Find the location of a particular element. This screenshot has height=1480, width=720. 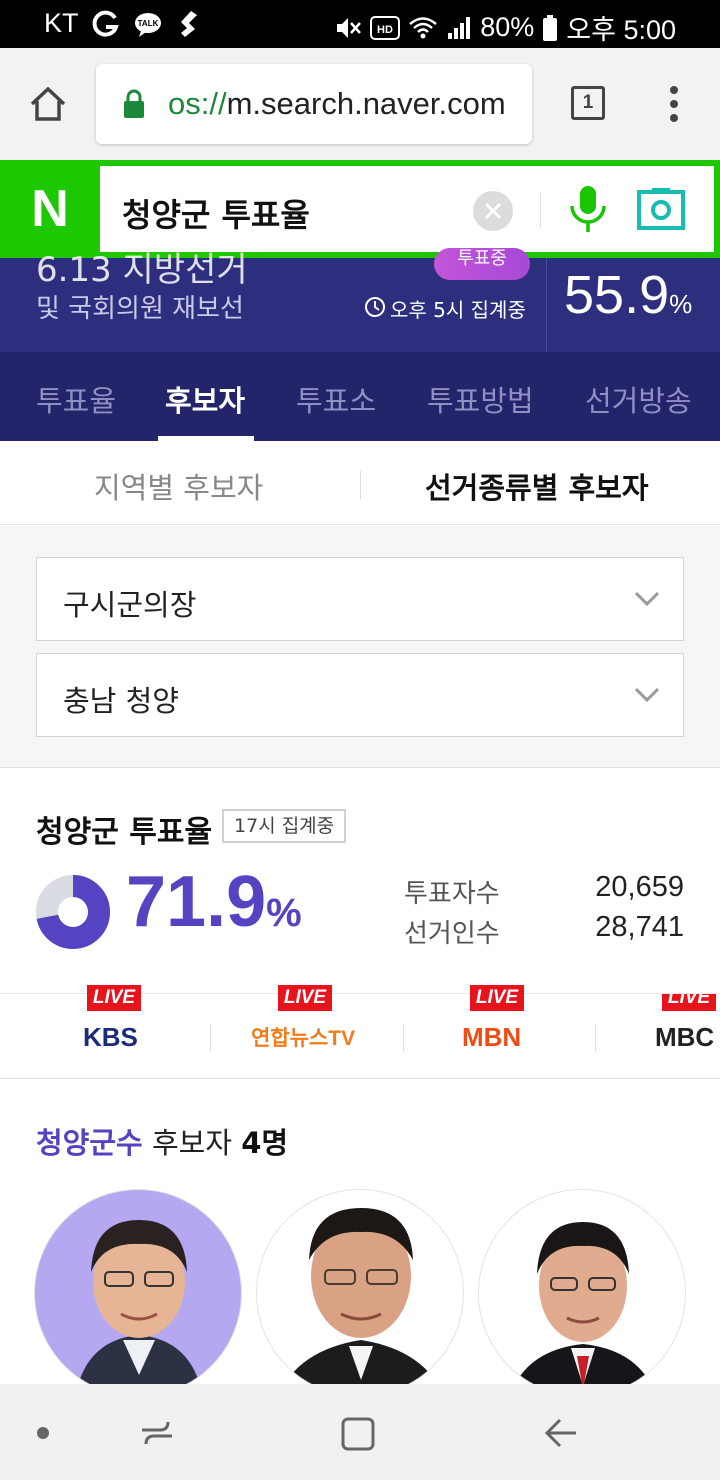

banner-time-note: 오후 5시 집계중 is located at coordinates (458, 310).